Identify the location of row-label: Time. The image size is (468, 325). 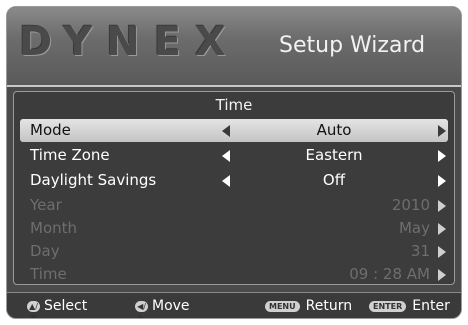
(48, 274).